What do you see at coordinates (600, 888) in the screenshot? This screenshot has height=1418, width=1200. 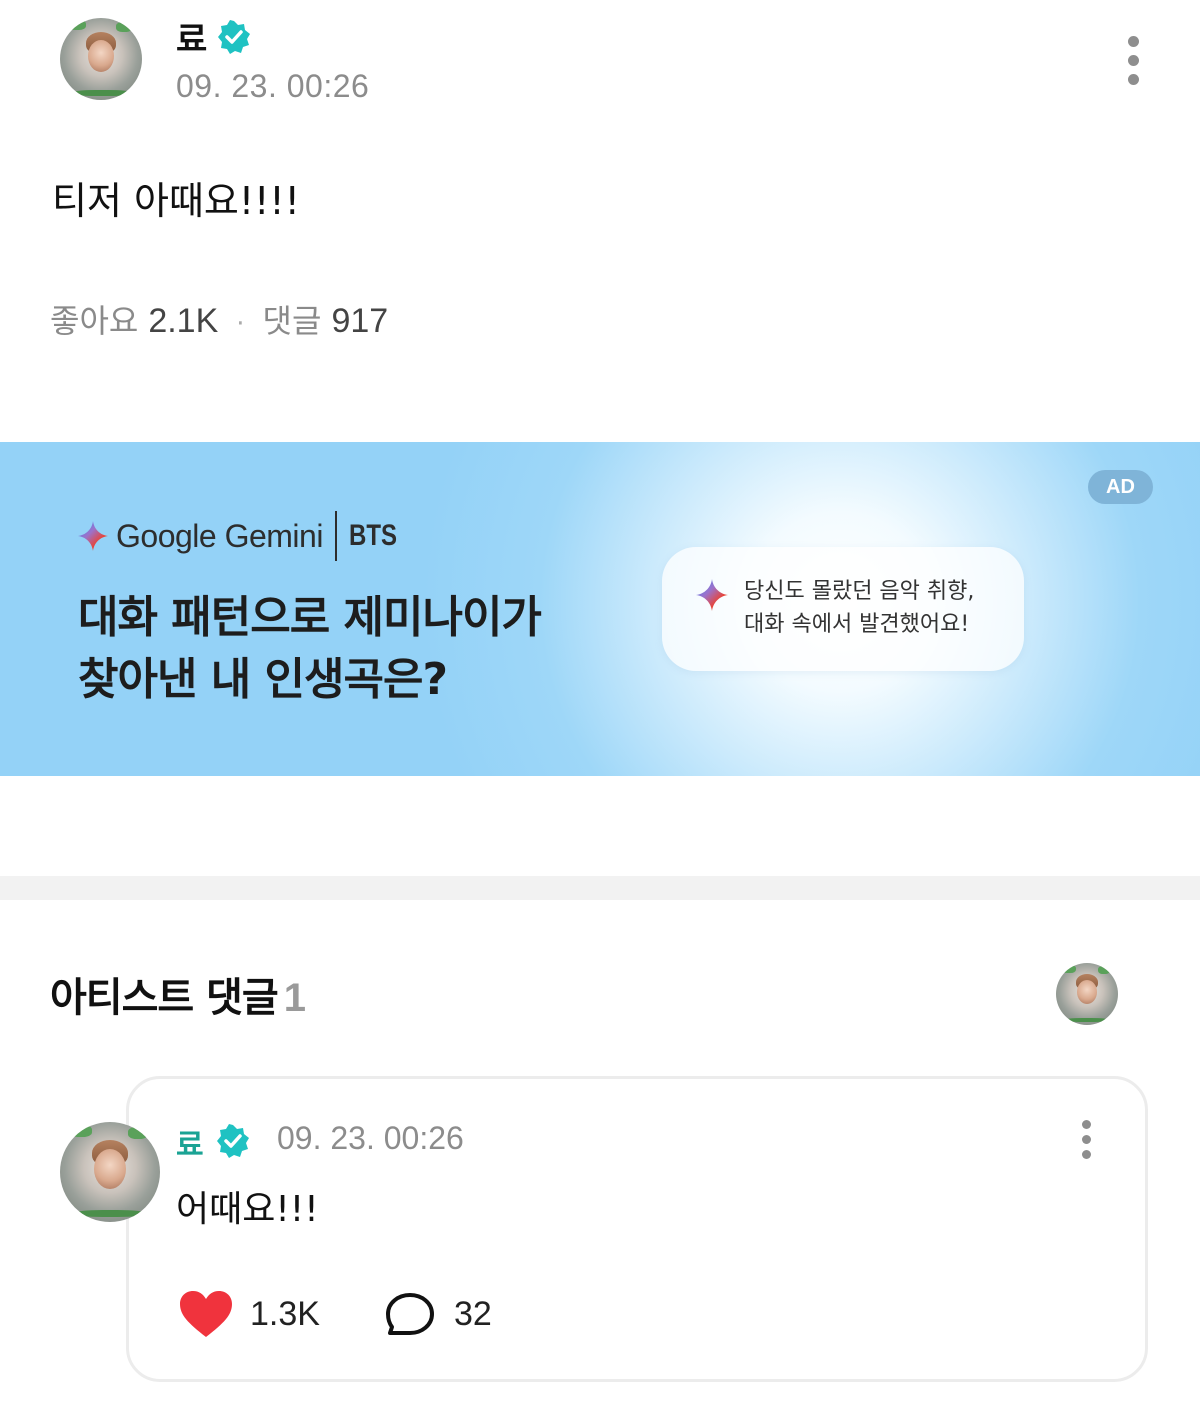 I see `section-divider` at bounding box center [600, 888].